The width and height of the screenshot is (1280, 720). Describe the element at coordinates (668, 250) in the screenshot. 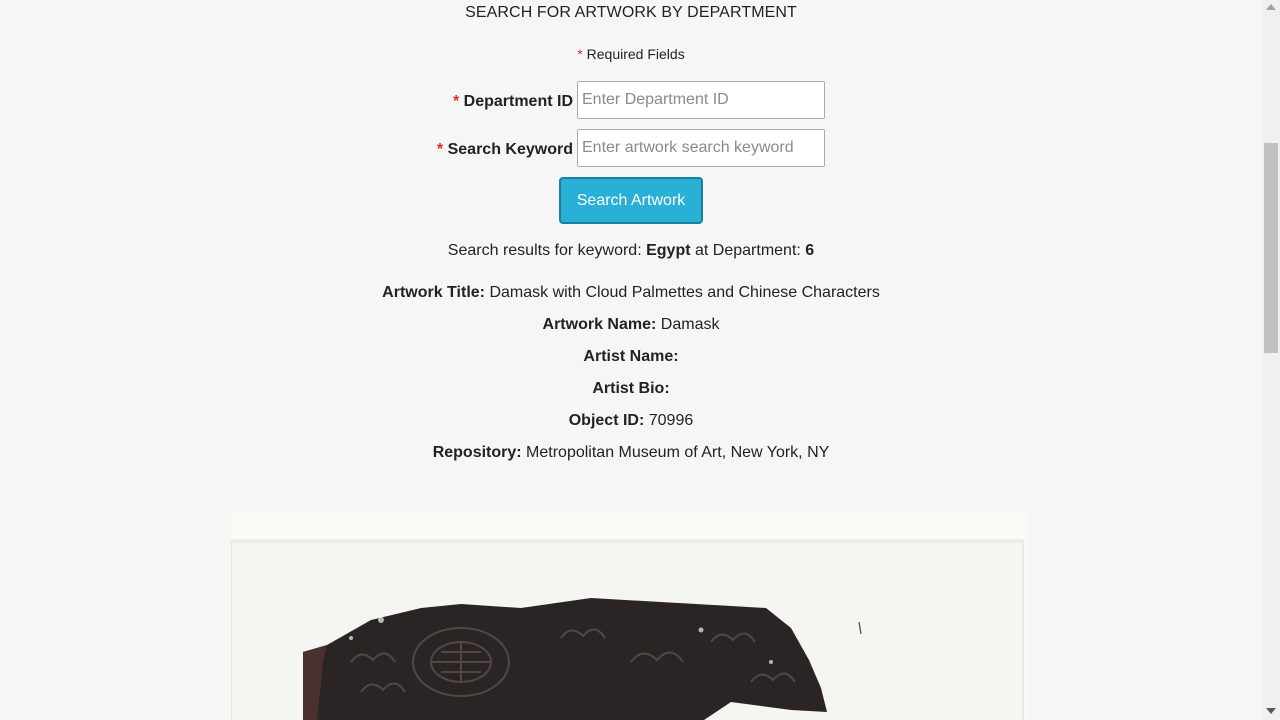

I see `results-keyword: Egypt` at that location.